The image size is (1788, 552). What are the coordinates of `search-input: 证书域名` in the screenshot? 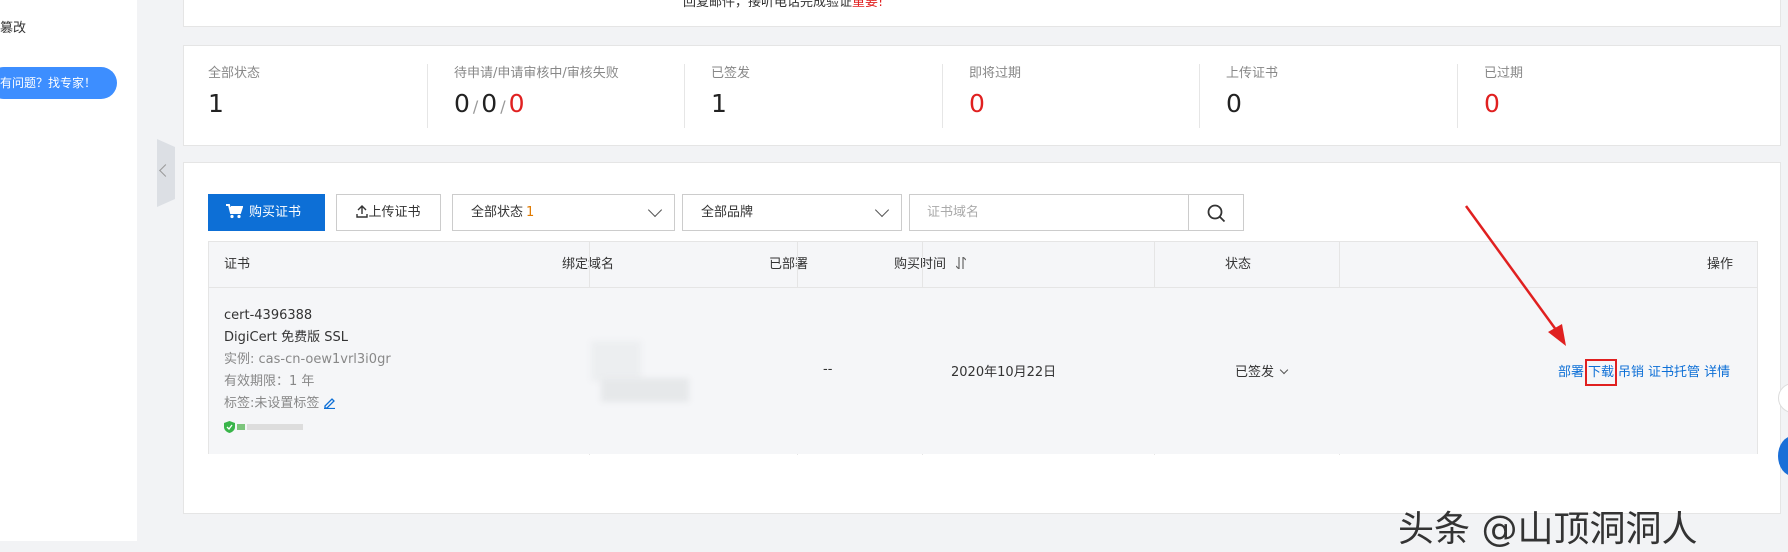 It's located at (953, 212).